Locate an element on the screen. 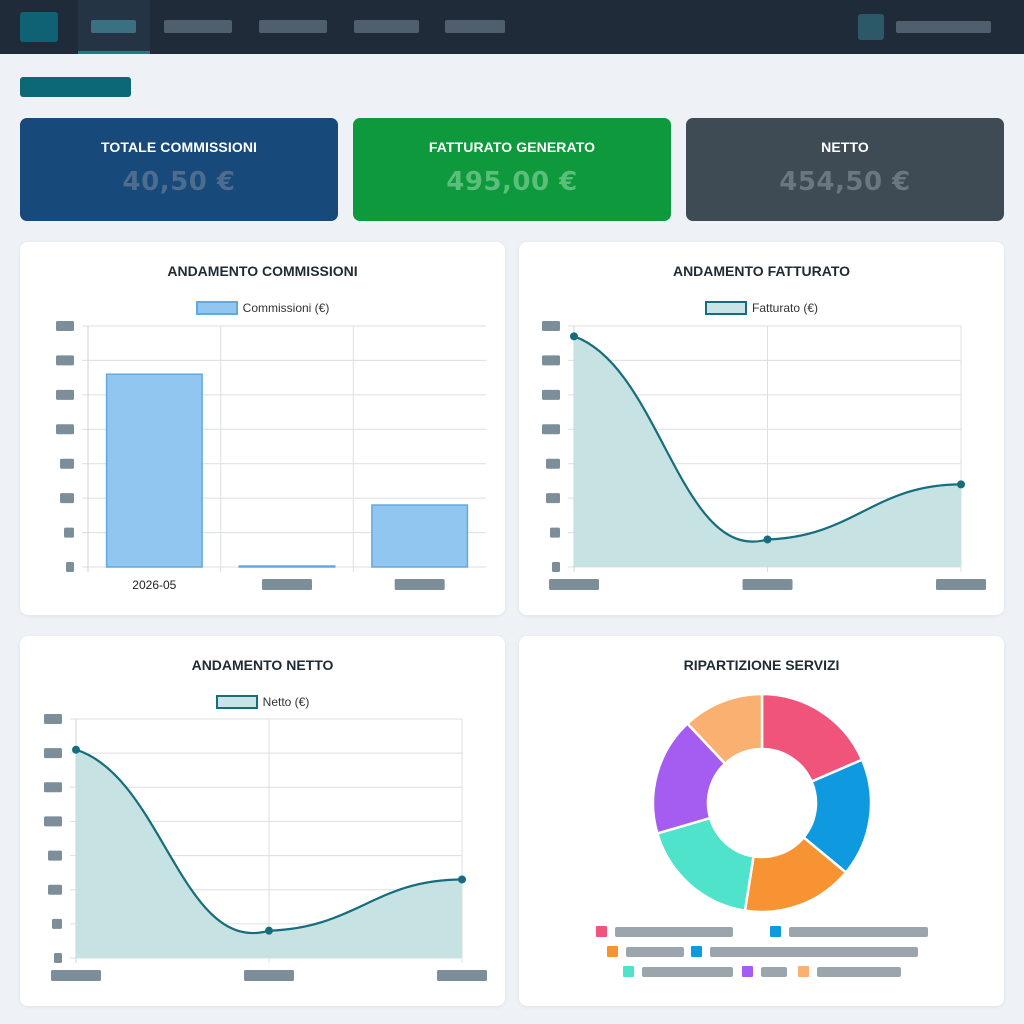  app-logo is located at coordinates (39, 27).